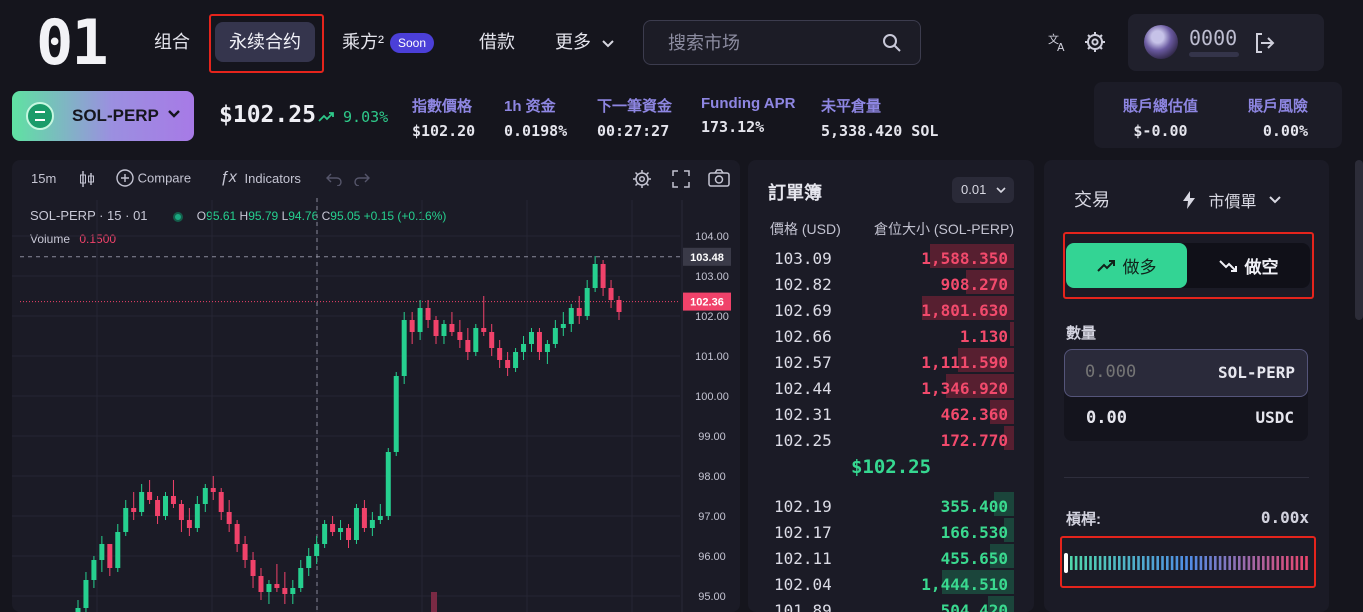 This screenshot has width=1363, height=612. I want to click on orderbook-row: 102.25 172.770, so click(891, 439).